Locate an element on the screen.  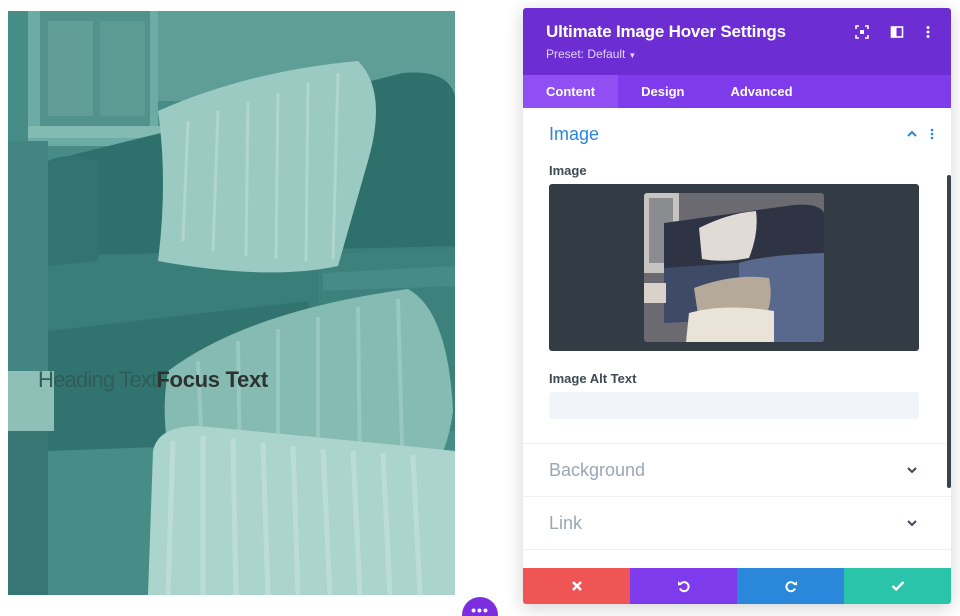
undo-icon is located at coordinates (683, 587).